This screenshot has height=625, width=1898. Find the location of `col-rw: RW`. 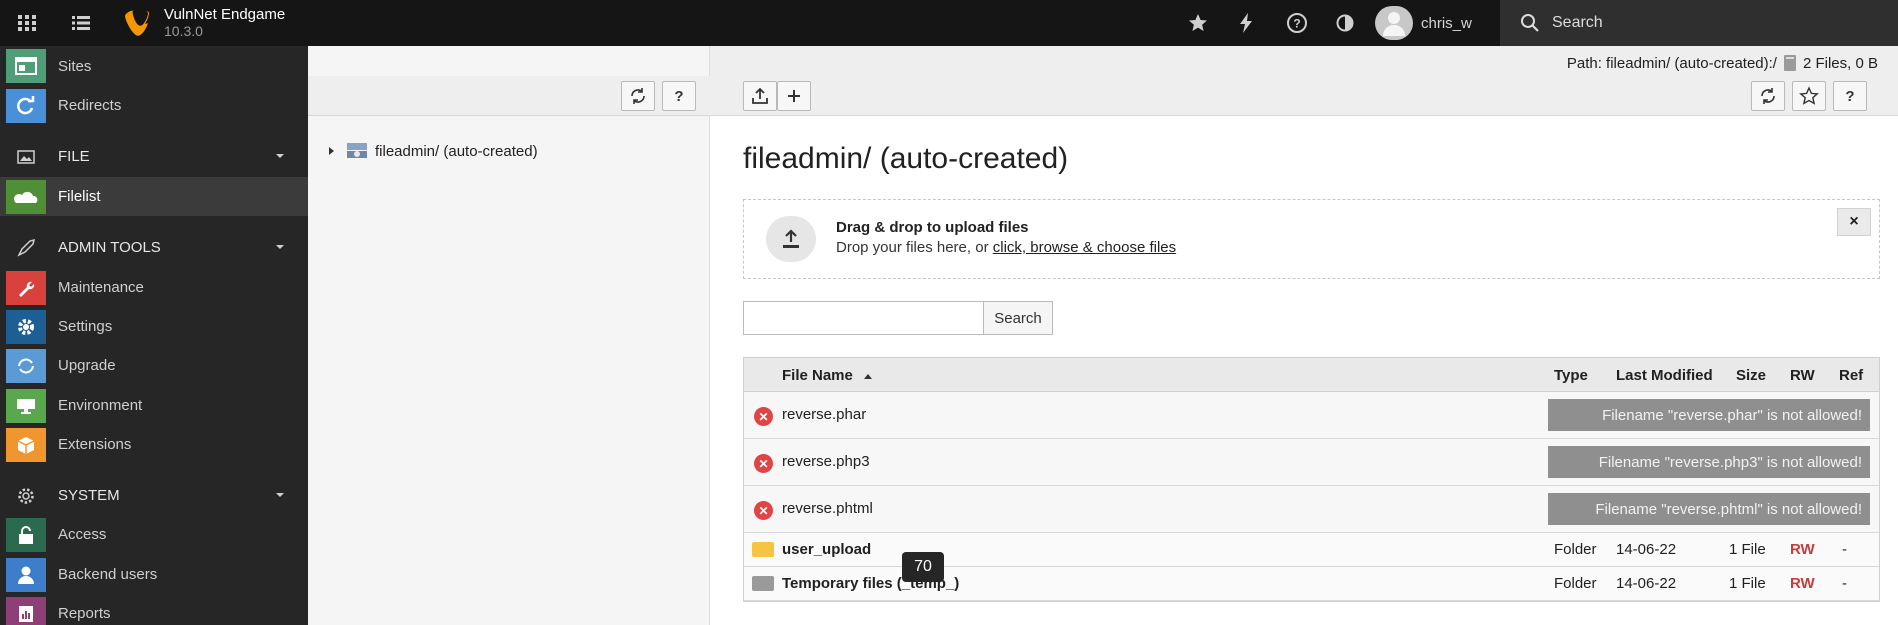

col-rw: RW is located at coordinates (1802, 375).